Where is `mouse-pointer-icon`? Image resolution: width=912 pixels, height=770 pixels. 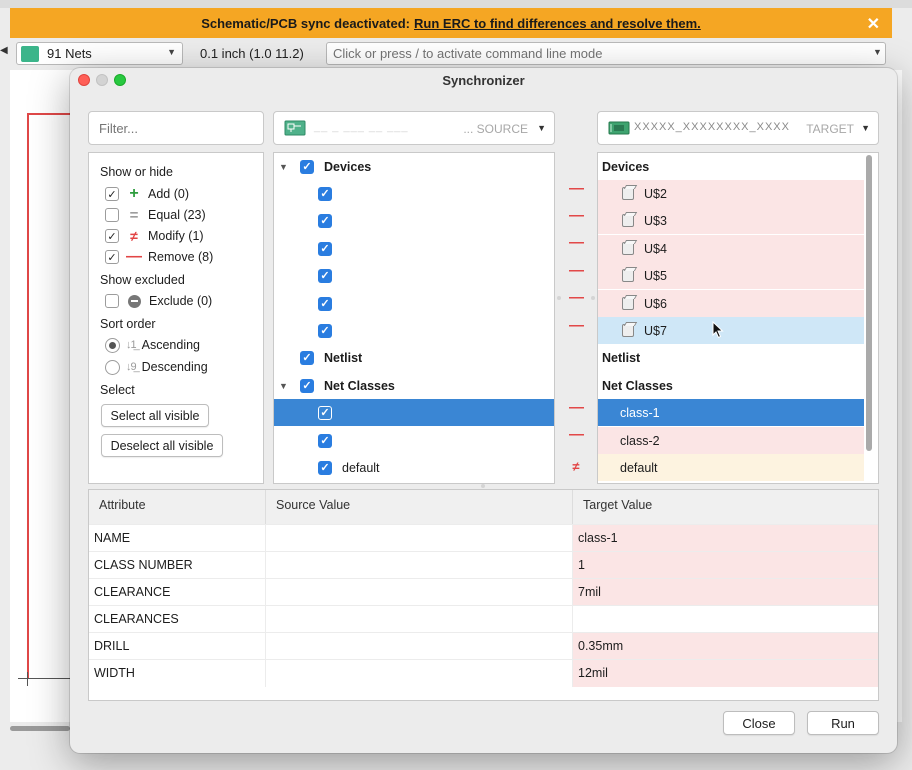 mouse-pointer-icon is located at coordinates (718, 330).